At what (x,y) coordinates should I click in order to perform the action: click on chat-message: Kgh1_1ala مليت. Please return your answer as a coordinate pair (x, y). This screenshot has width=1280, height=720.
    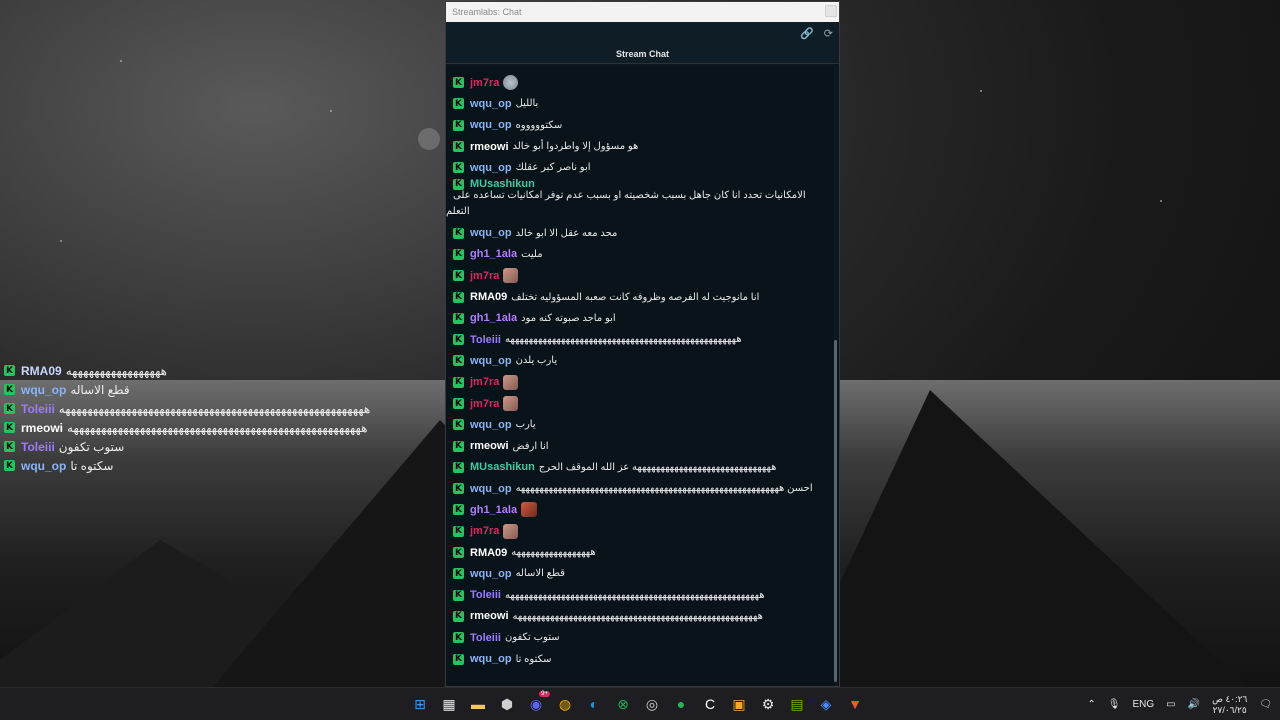
    Looking at the image, I should click on (642, 254).